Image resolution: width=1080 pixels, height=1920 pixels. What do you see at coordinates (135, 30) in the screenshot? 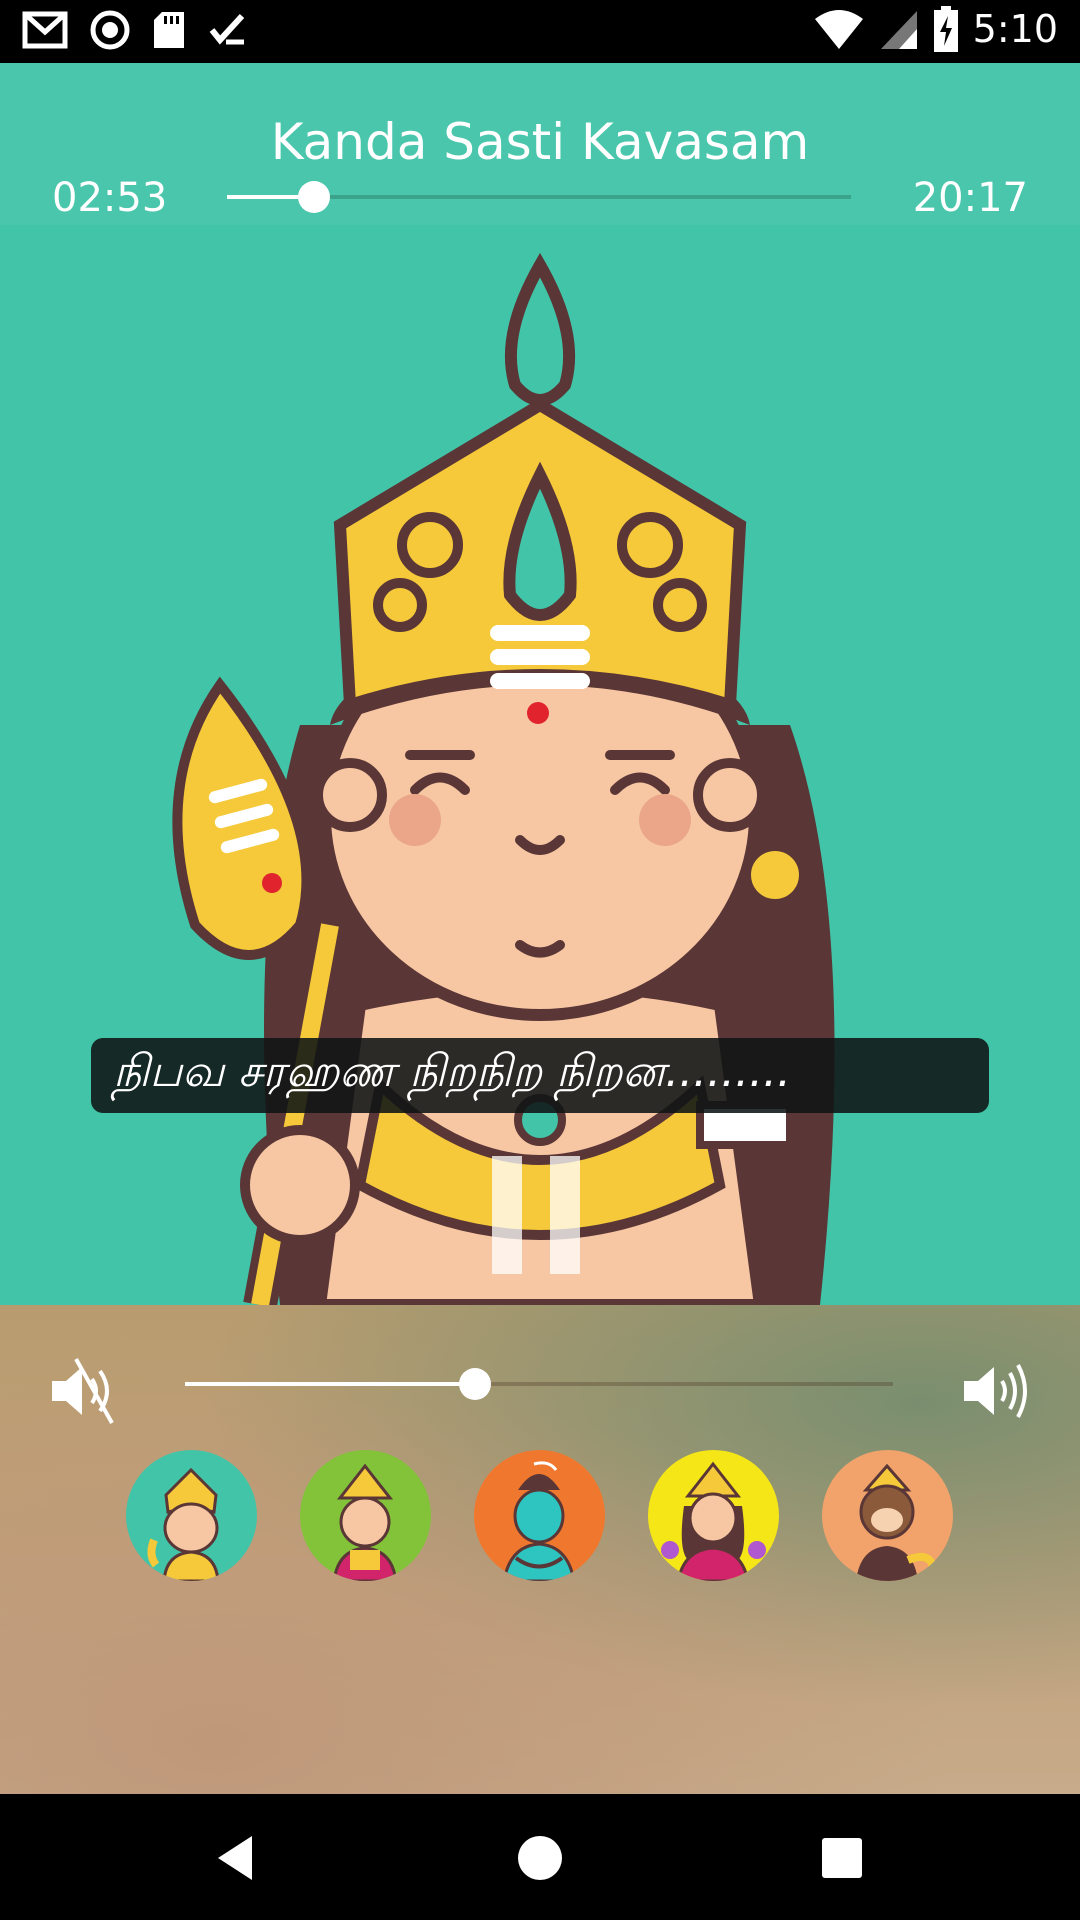
I see `notification-icons` at bounding box center [135, 30].